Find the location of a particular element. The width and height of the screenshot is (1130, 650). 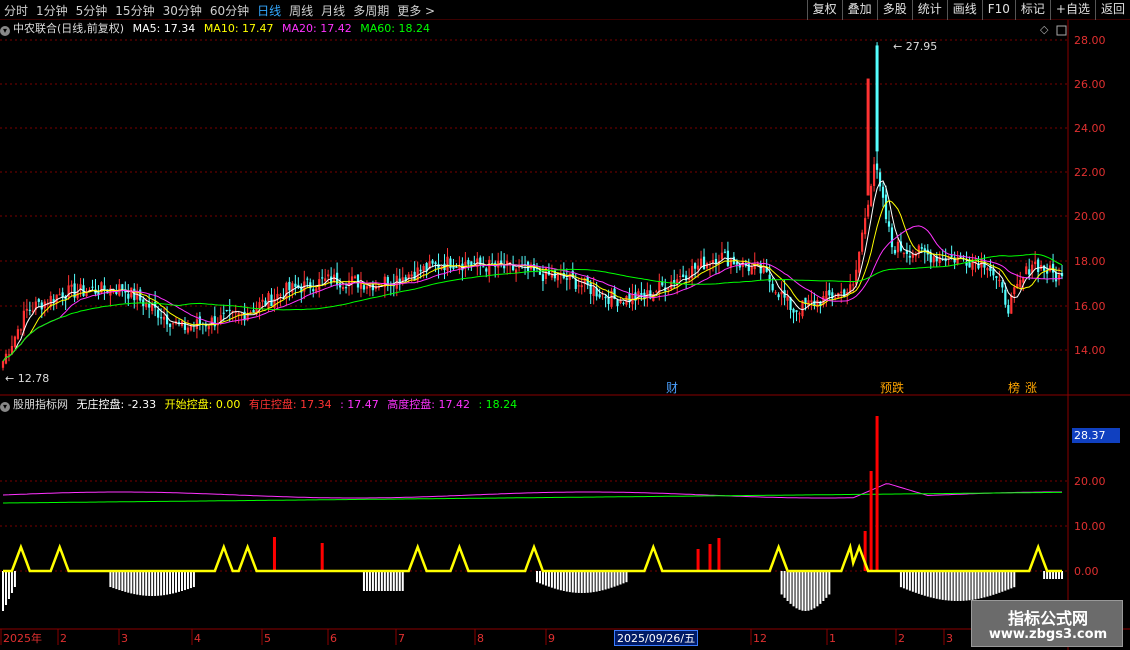

indicator-item: 无庄控盘: -2.33 is located at coordinates (116, 404).